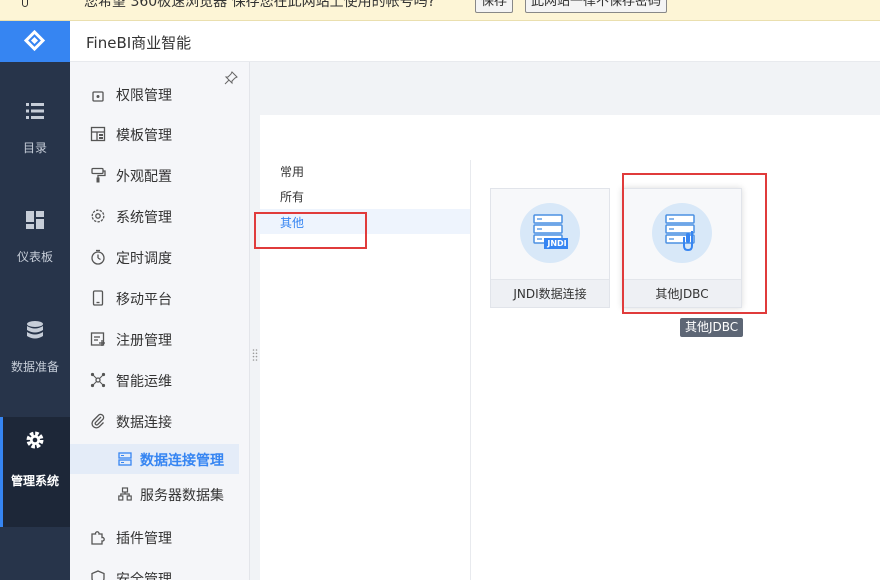  What do you see at coordinates (139, 43) in the screenshot?
I see `app-title: FineBI商业智能` at bounding box center [139, 43].